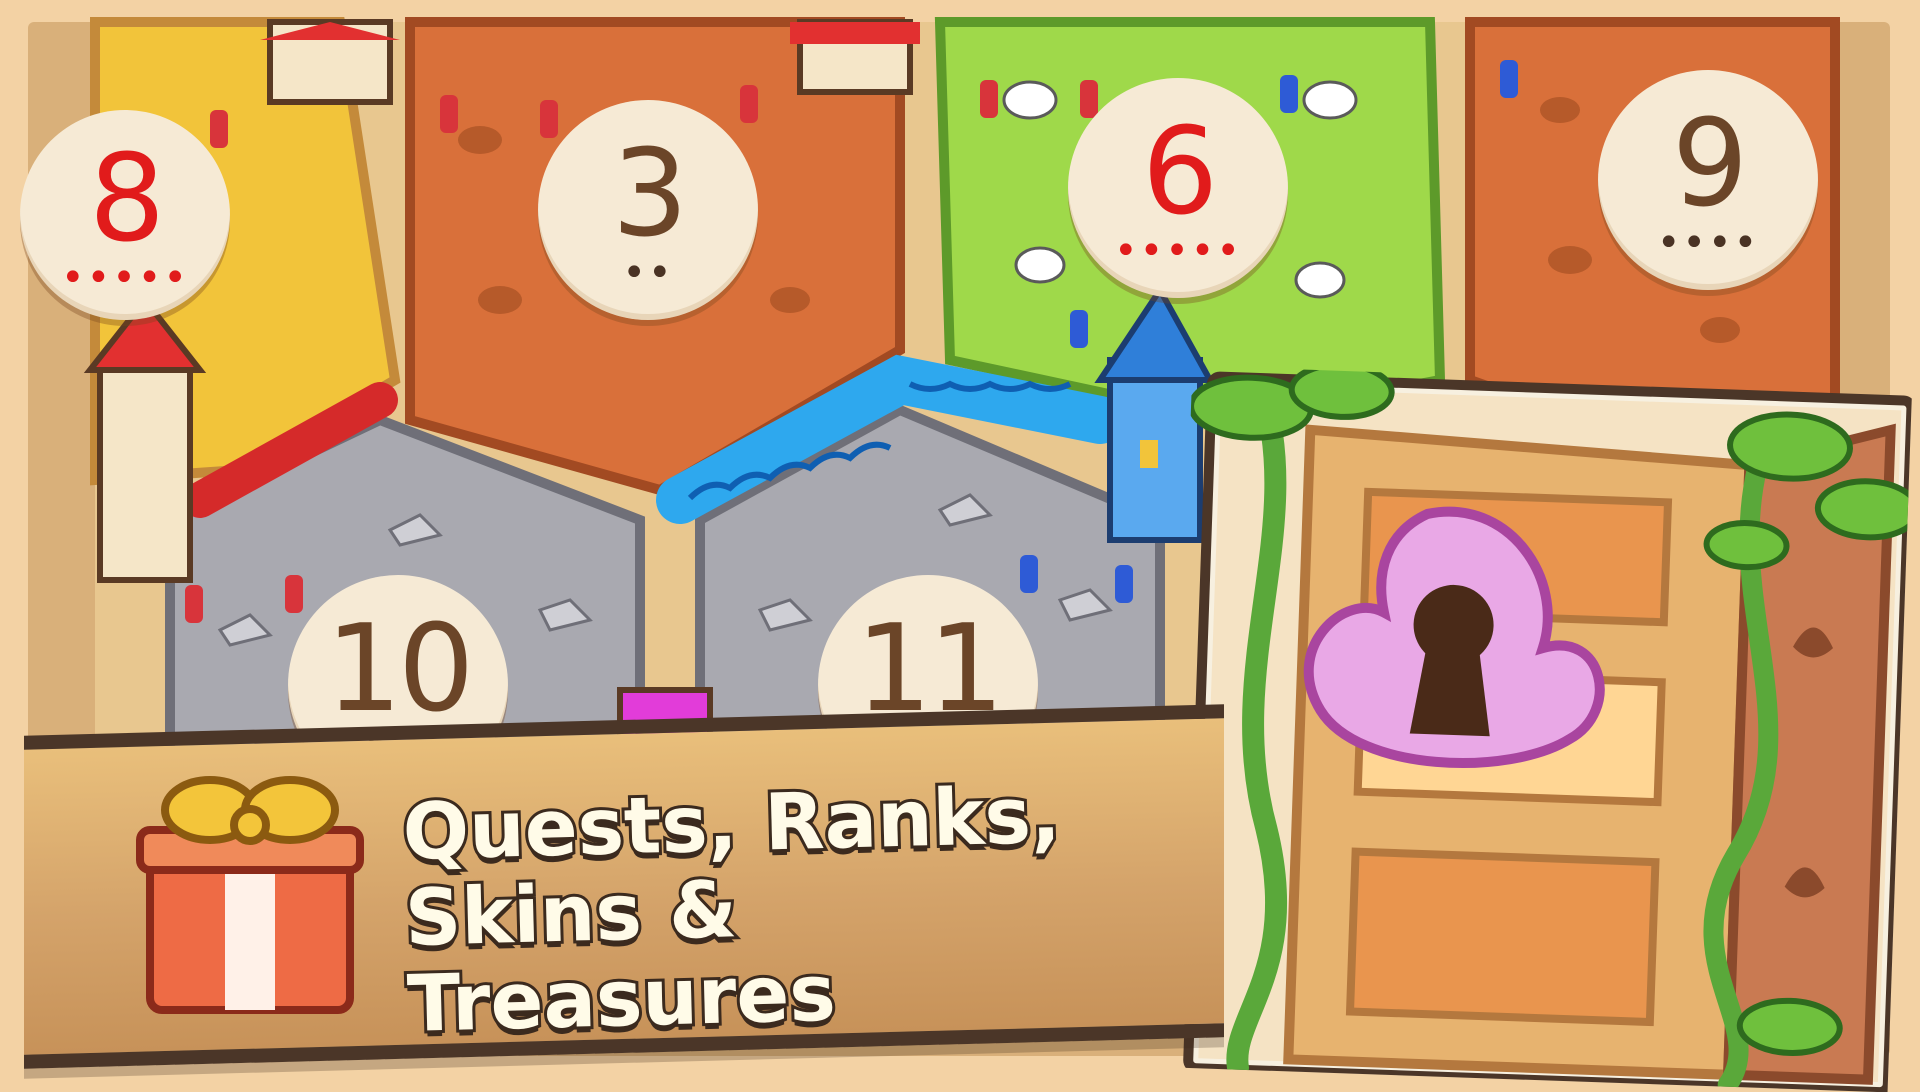  What do you see at coordinates (1709, 164) in the screenshot?
I see `token-number: 9` at bounding box center [1709, 164].